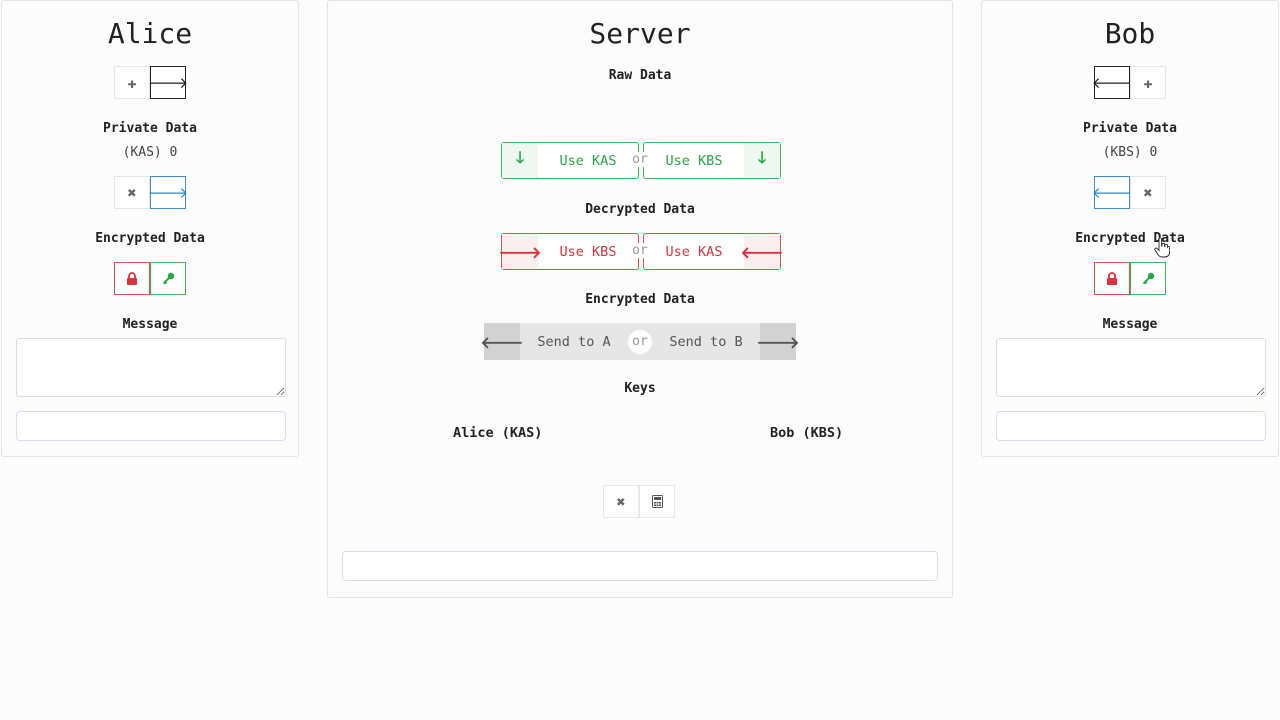  I want to click on send-button-row: 🡐 Send to A or Send to B 🡒, so click(640, 341).